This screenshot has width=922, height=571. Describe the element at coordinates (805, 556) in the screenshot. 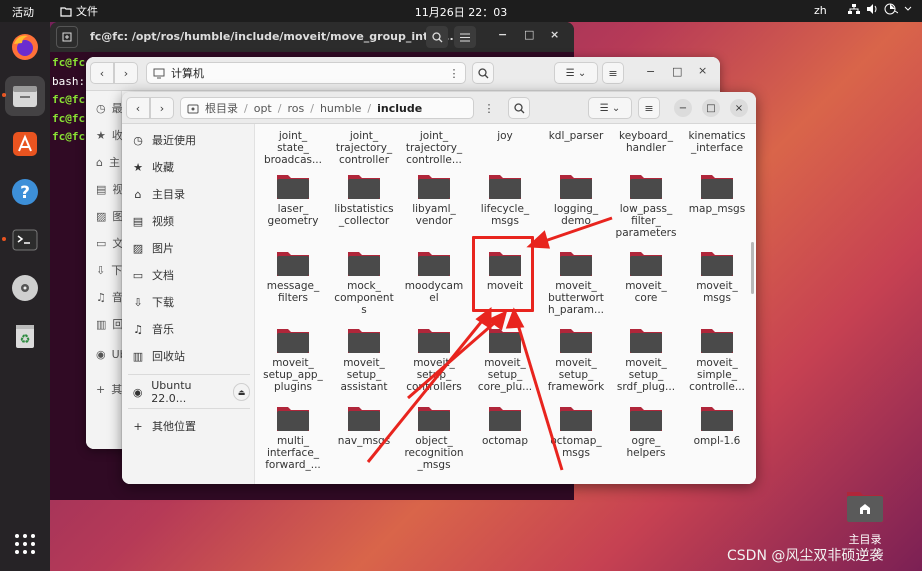

I see `watermark: CSDN @风尘双非硕逆袭` at that location.